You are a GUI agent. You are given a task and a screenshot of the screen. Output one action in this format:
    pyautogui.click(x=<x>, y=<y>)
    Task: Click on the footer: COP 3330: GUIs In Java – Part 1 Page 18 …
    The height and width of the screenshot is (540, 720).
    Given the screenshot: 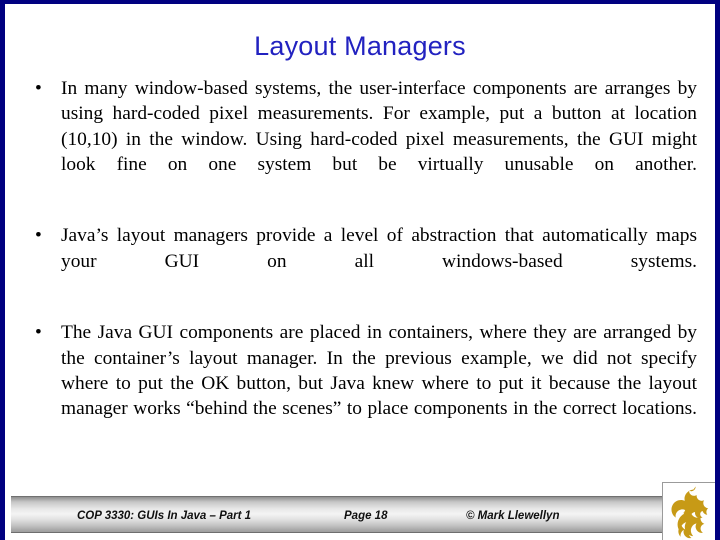 What is the action you would take?
    pyautogui.click(x=360, y=515)
    